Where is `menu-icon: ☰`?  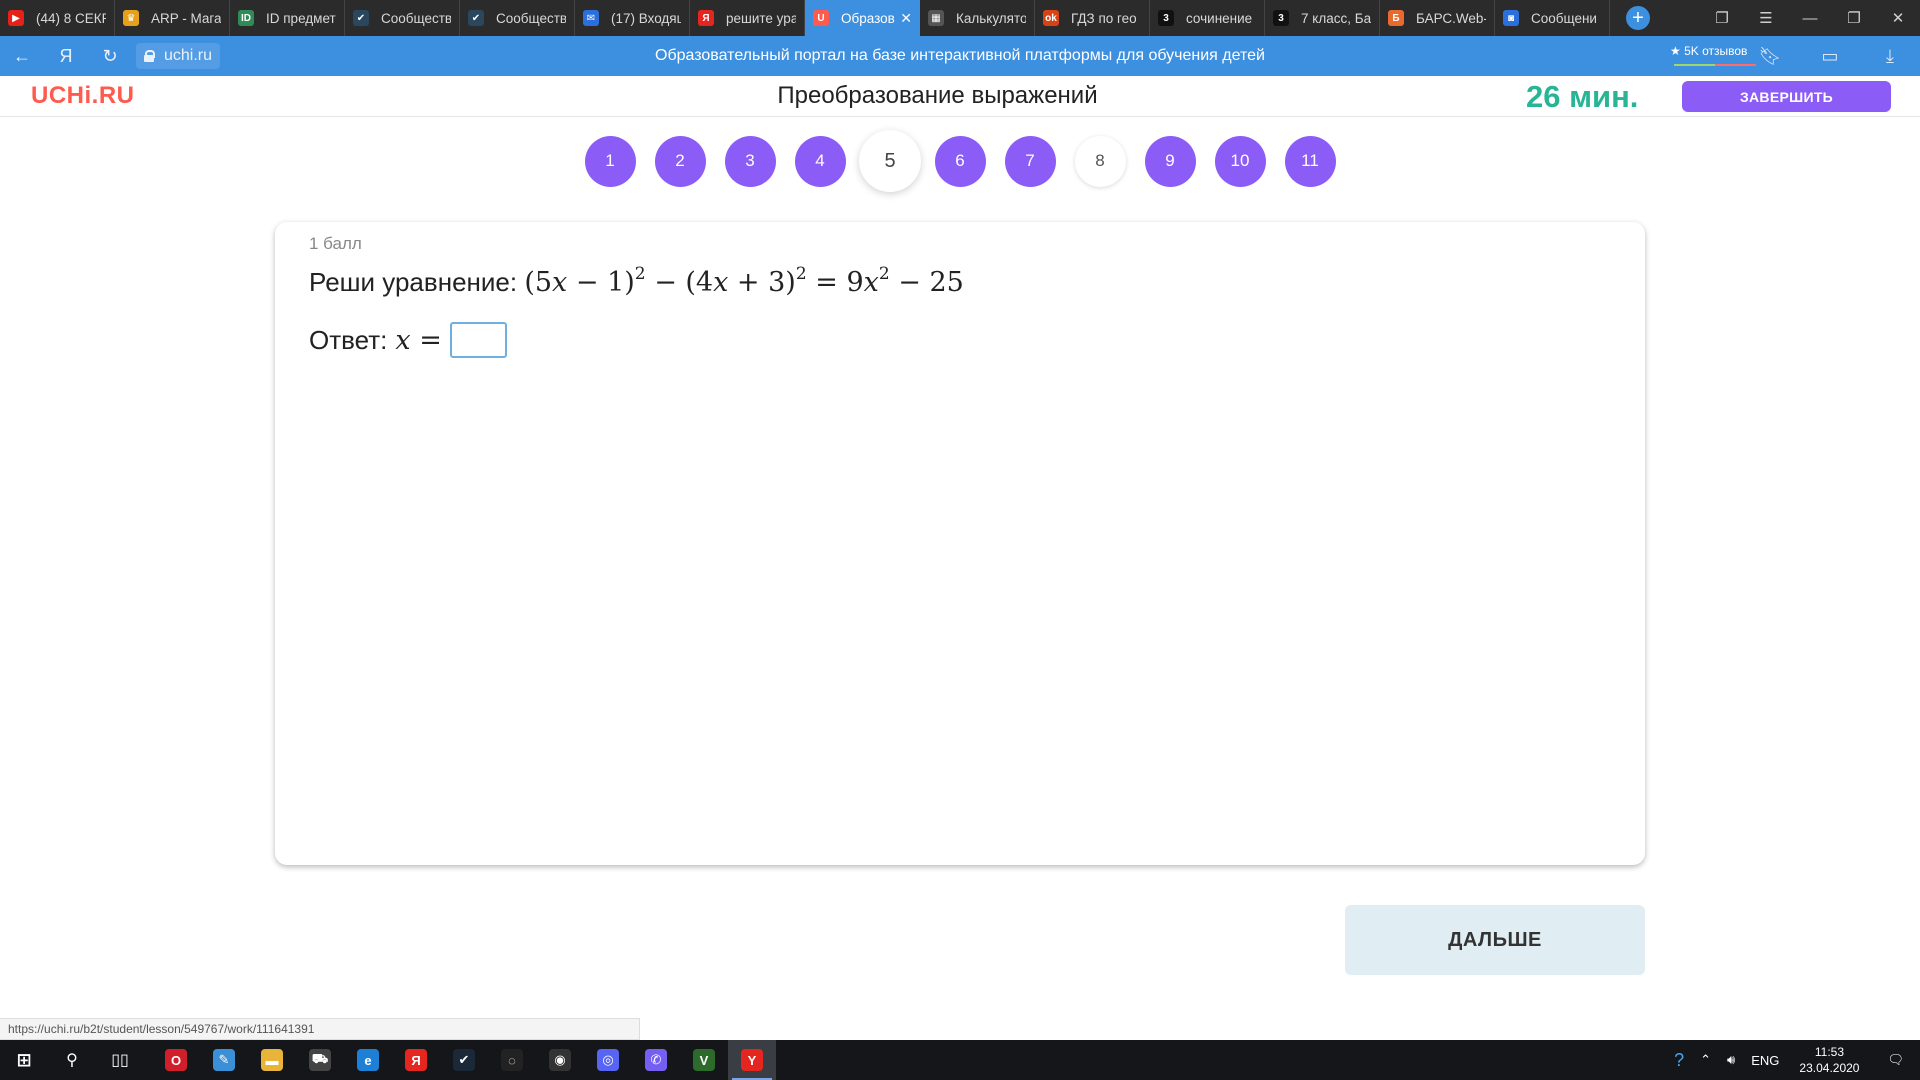 menu-icon: ☰ is located at coordinates (1766, 18).